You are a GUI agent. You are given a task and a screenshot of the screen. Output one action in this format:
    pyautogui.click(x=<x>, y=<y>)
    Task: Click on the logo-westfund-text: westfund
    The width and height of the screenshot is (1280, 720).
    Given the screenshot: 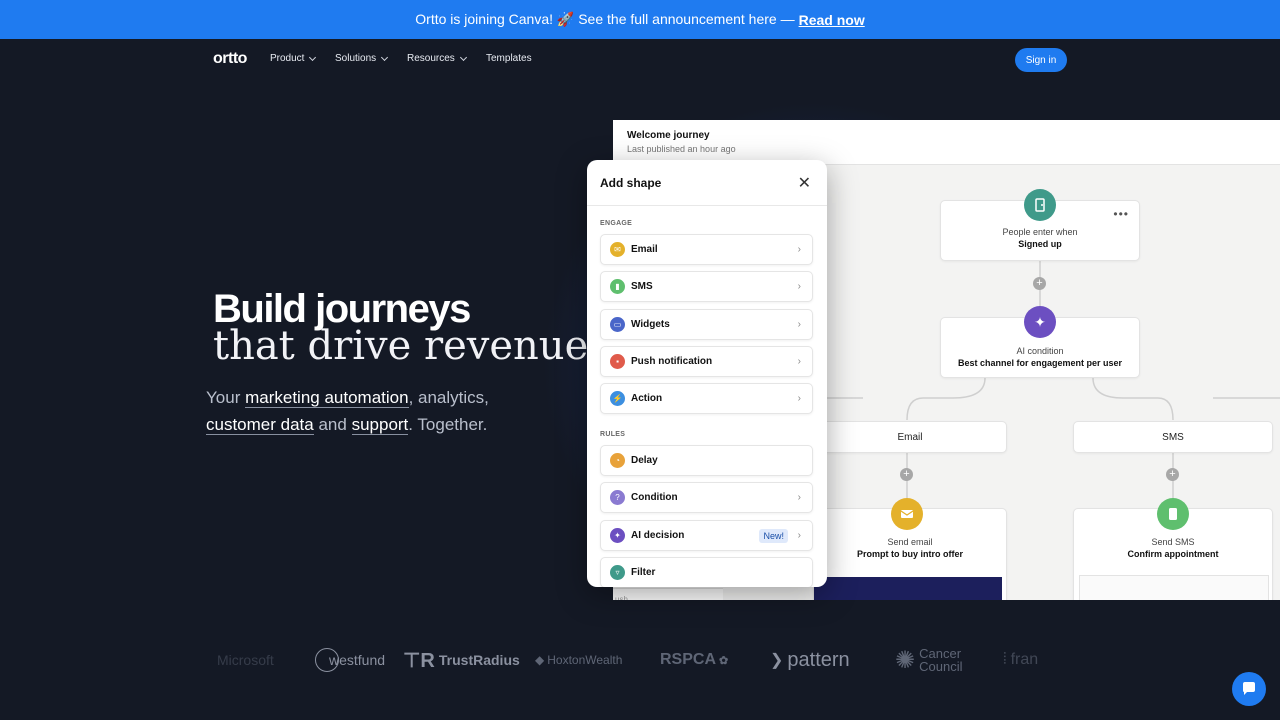 What is the action you would take?
    pyautogui.click(x=357, y=660)
    